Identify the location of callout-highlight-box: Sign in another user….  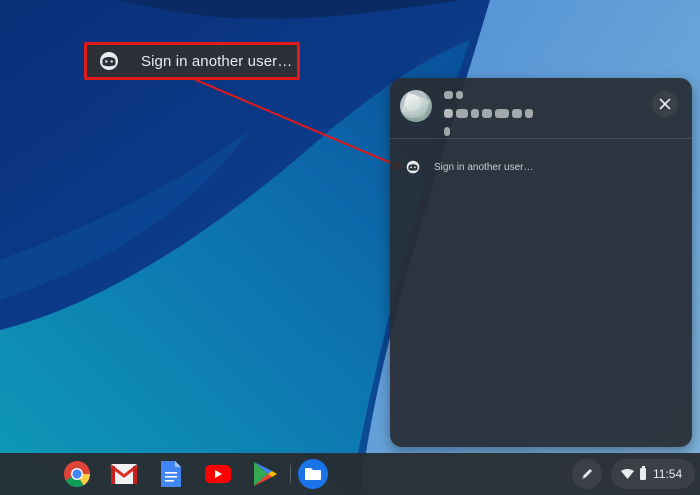
(192, 61).